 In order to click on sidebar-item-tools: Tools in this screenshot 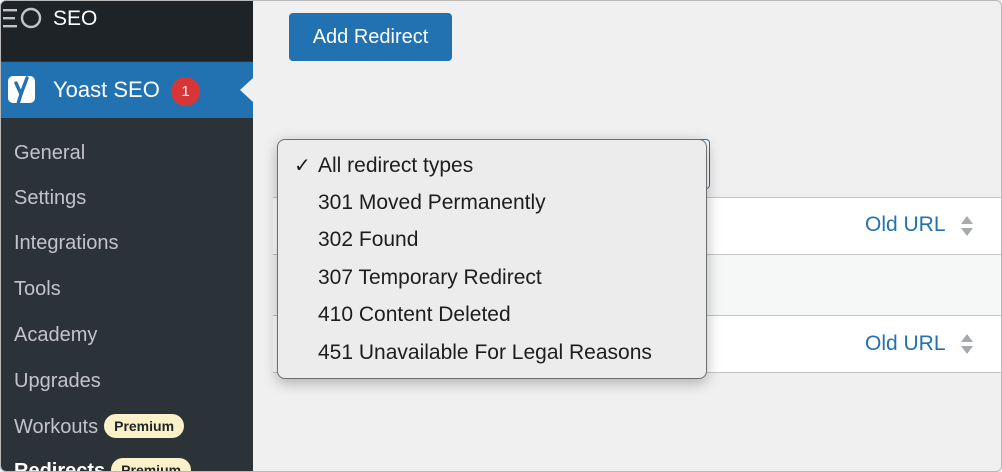, I will do `click(37, 289)`.